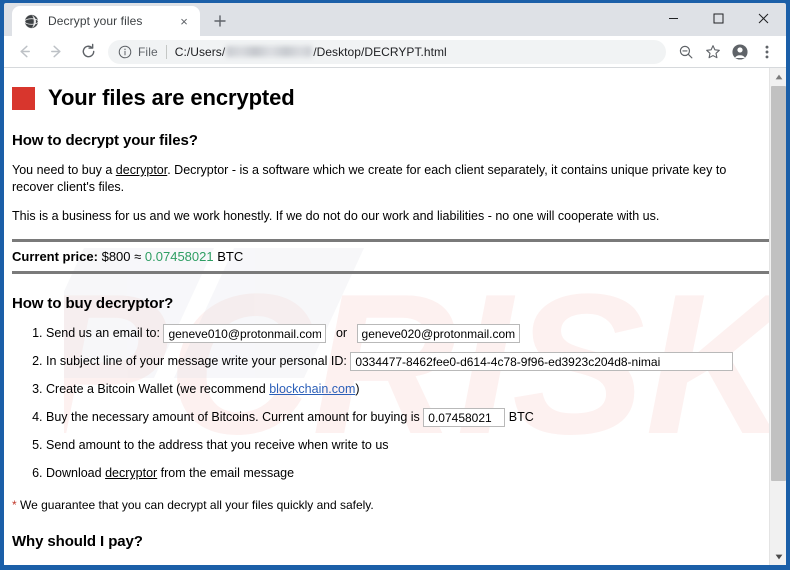 This screenshot has width=790, height=570. Describe the element at coordinates (778, 76) in the screenshot. I see `scroll-up-arrow-icon` at that location.